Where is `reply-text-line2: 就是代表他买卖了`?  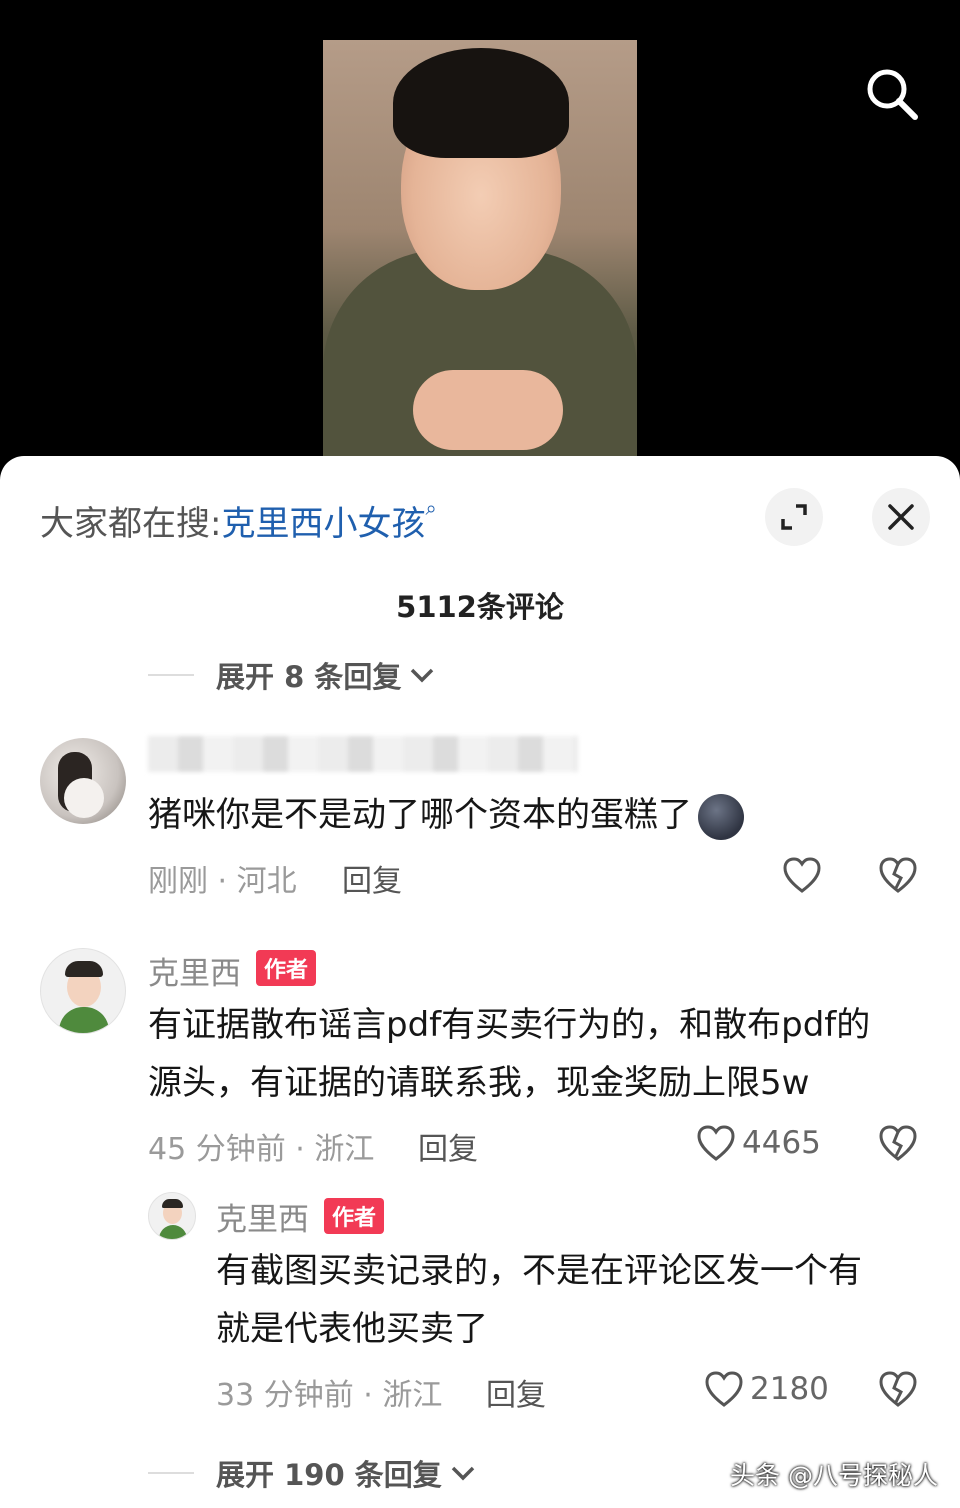
reply-text-line2: 就是代表他买卖了 is located at coordinates (352, 1329).